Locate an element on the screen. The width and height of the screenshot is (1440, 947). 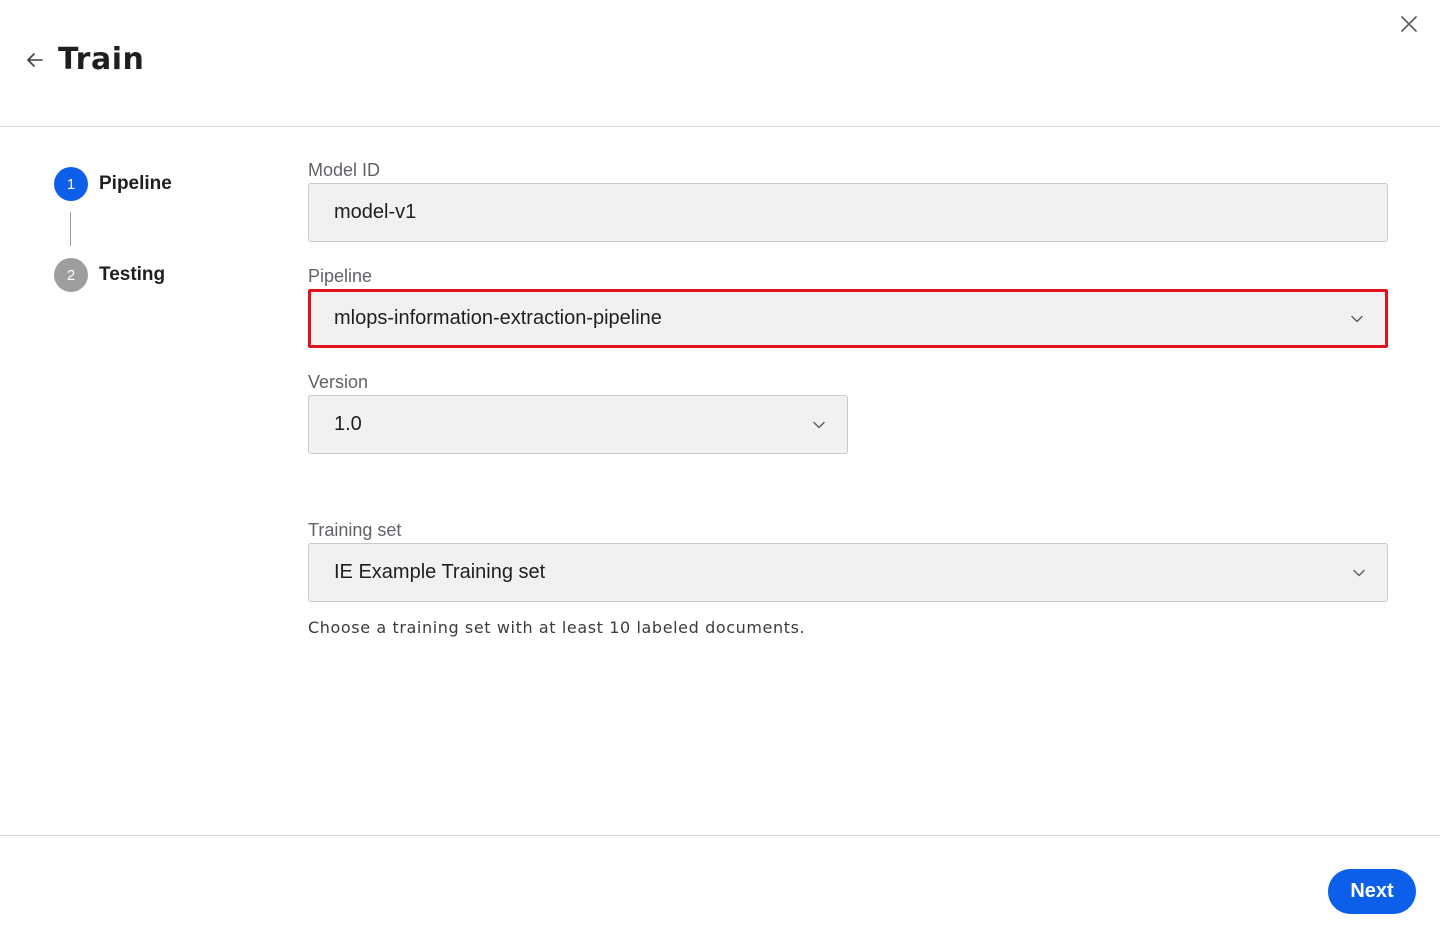
version-value: 1.0 is located at coordinates (348, 424).